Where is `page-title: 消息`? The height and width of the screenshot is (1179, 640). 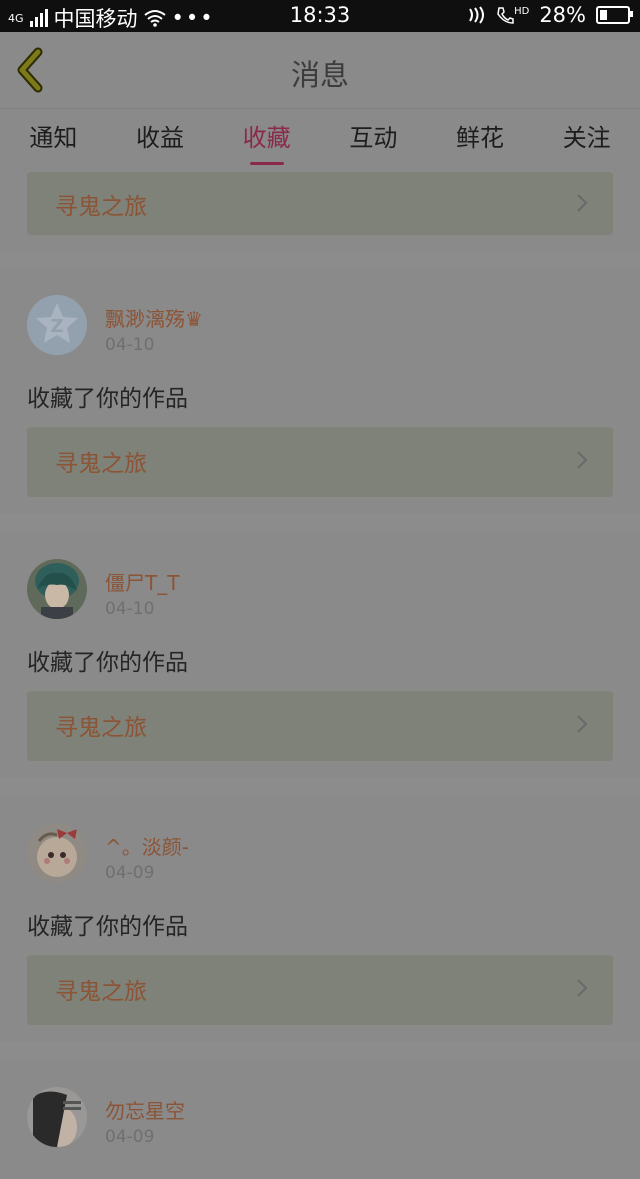 page-title: 消息 is located at coordinates (319, 75).